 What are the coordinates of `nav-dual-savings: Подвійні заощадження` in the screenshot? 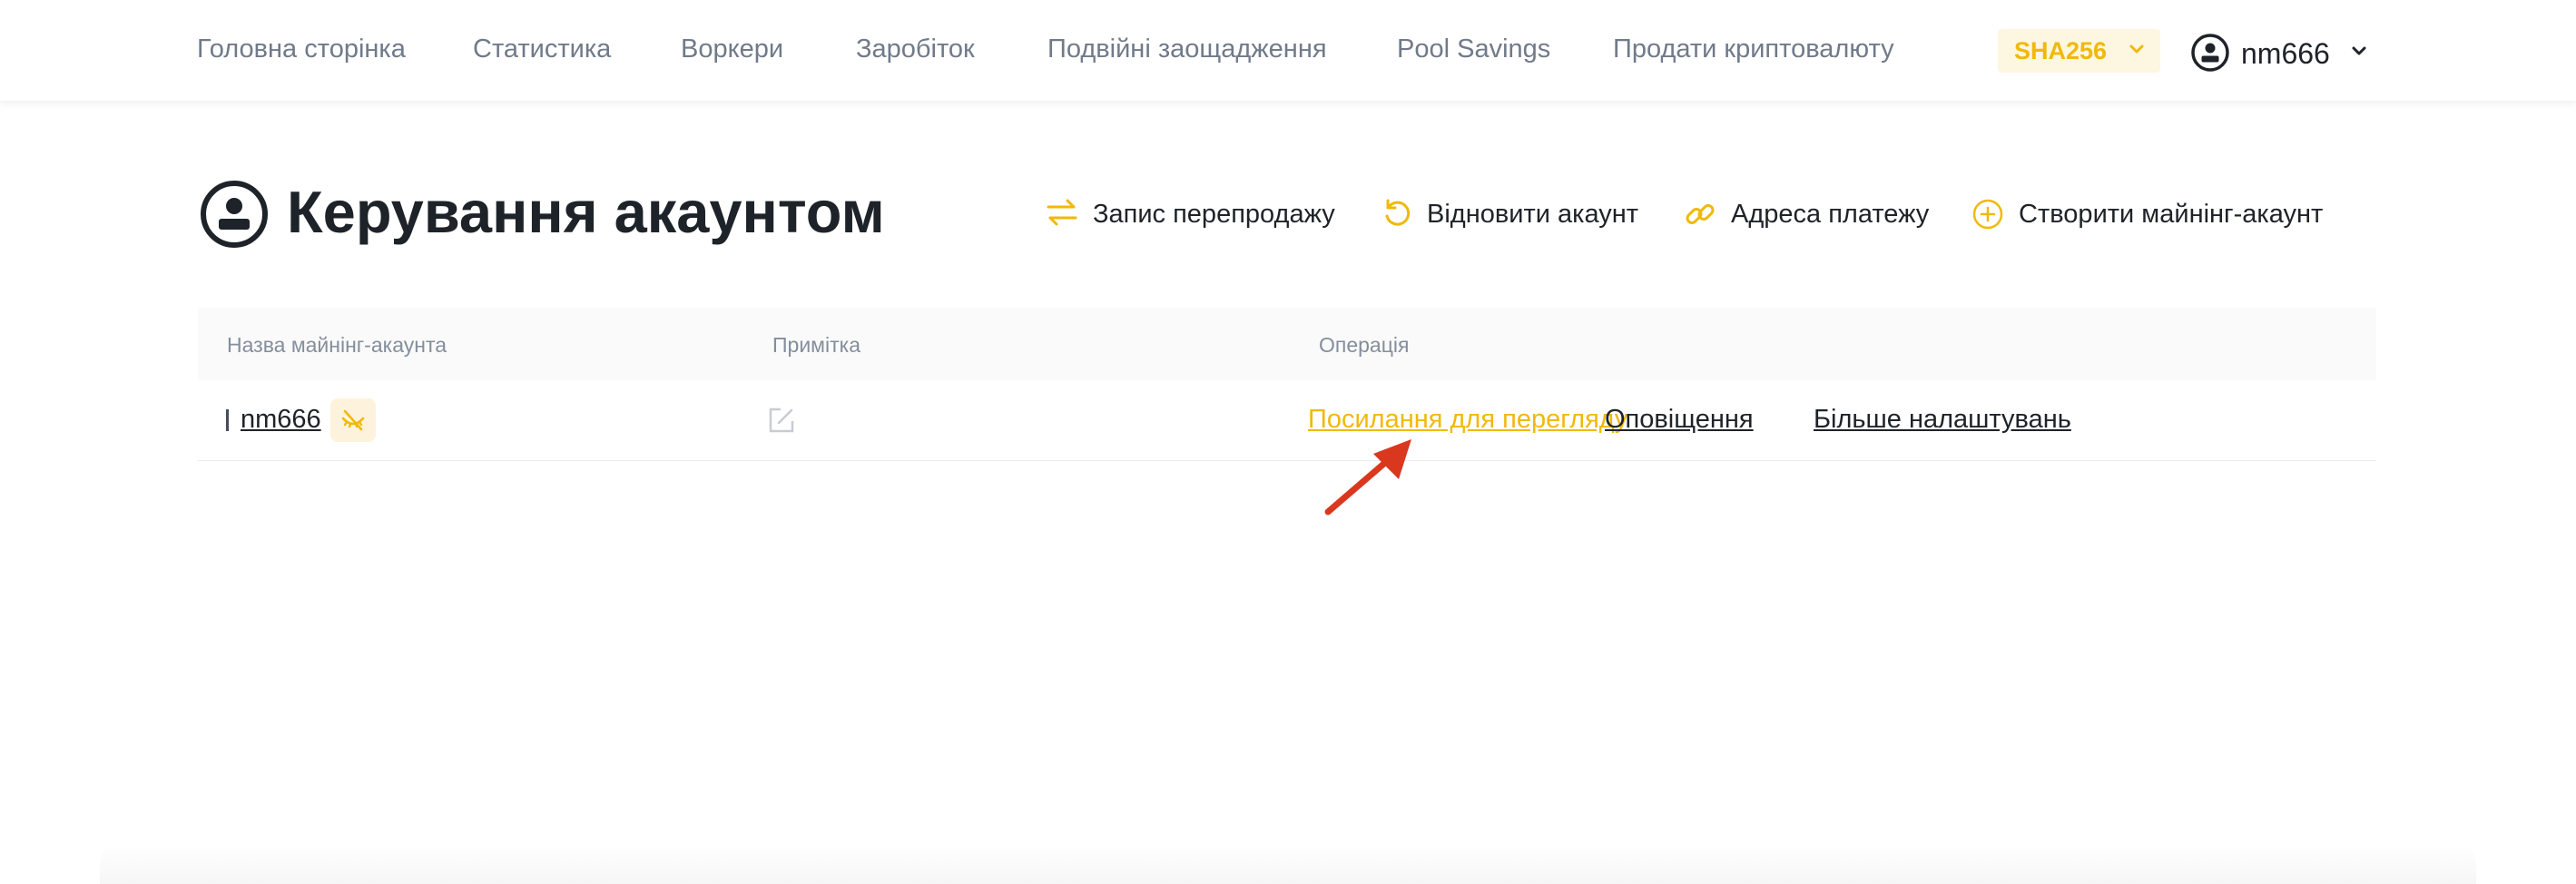 It's located at (1187, 49).